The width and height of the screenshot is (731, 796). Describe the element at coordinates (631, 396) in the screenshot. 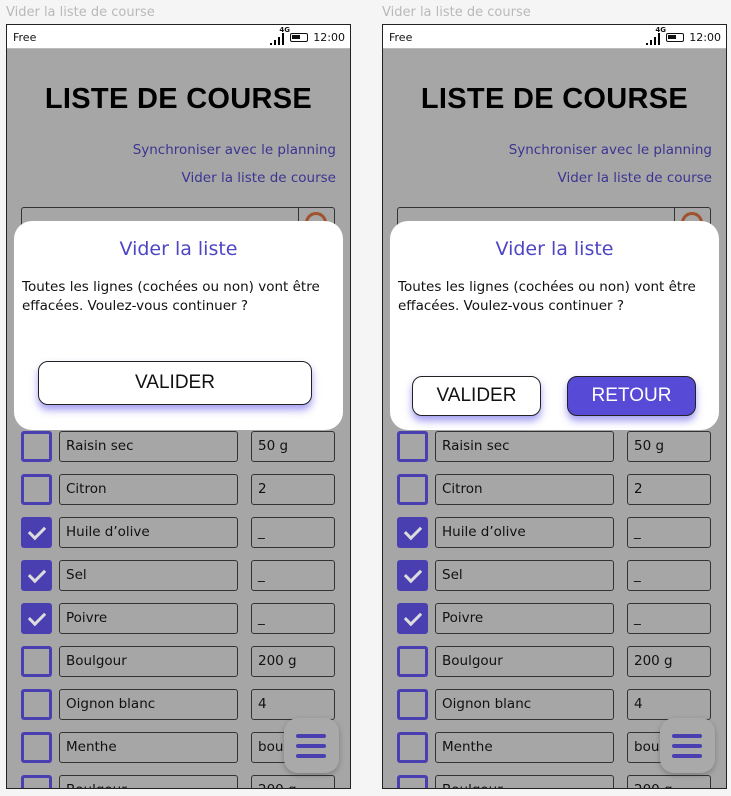

I see `back-button: RETOUR` at that location.